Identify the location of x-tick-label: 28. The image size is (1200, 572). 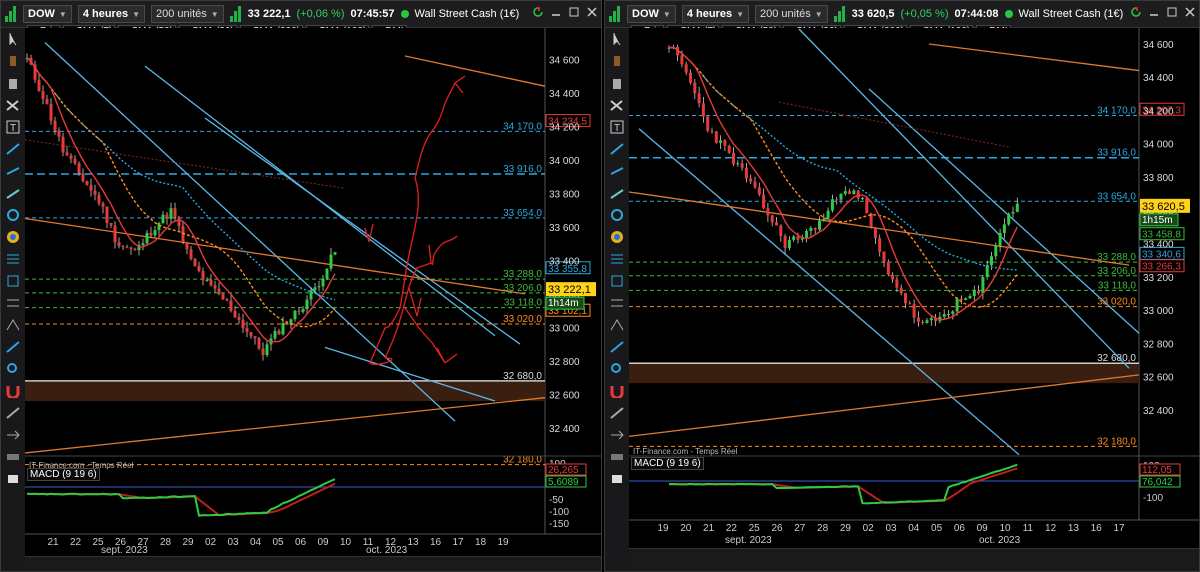
(166, 542).